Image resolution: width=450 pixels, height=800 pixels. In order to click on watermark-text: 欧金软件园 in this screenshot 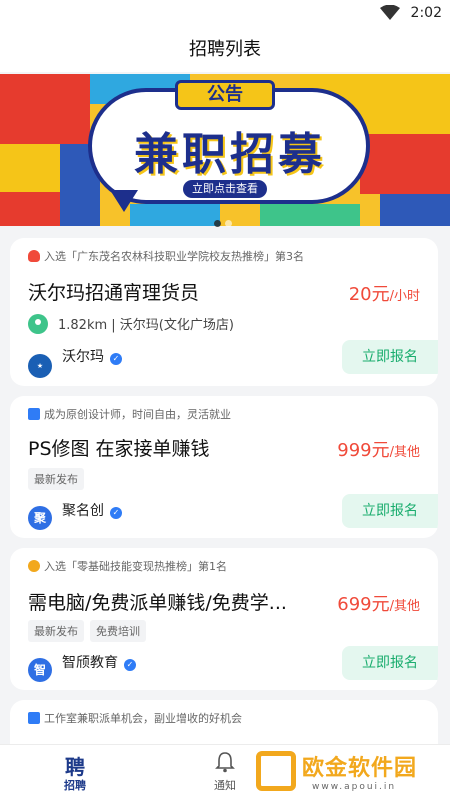, I will do `click(360, 768)`.